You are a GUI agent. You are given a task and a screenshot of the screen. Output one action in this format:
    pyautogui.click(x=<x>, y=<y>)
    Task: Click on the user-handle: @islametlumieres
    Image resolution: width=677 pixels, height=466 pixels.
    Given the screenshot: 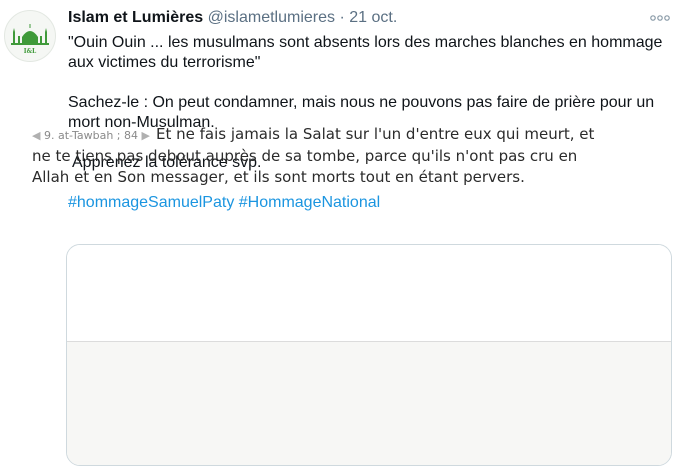 What is the action you would take?
    pyautogui.click(x=271, y=17)
    